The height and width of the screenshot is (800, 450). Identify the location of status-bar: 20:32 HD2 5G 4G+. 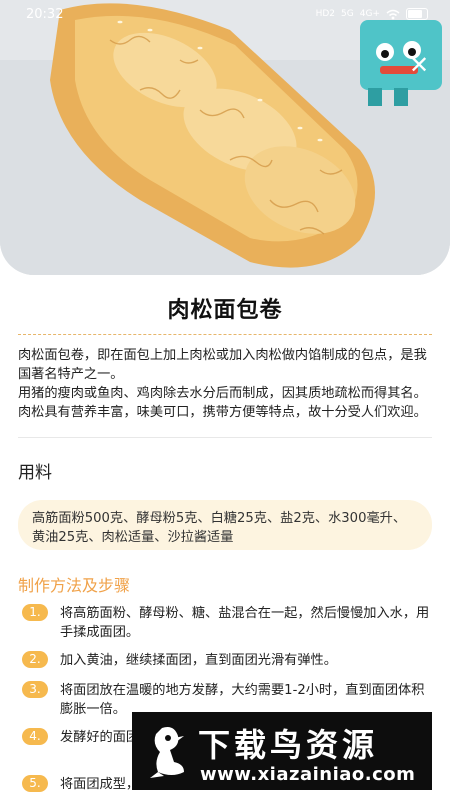
(225, 14).